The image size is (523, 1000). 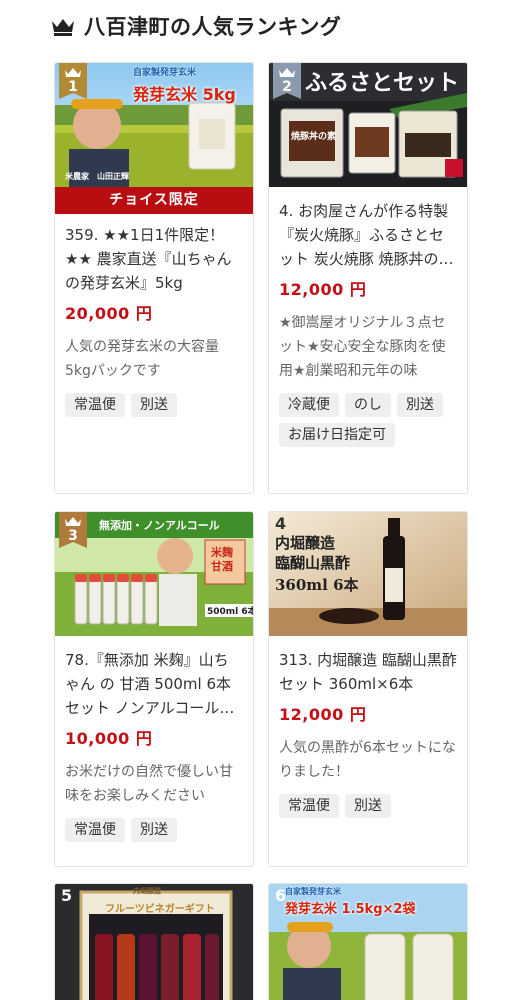 I want to click on product-image: 無添加・ノンアルコール 米麹甘酒 500ml 6本 3, so click(x=154, y=574).